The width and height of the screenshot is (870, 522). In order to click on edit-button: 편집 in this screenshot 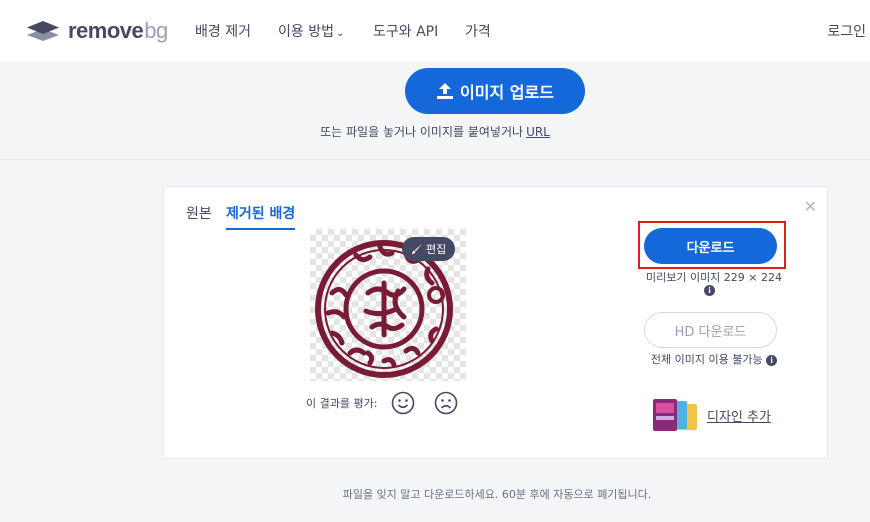, I will do `click(429, 249)`.